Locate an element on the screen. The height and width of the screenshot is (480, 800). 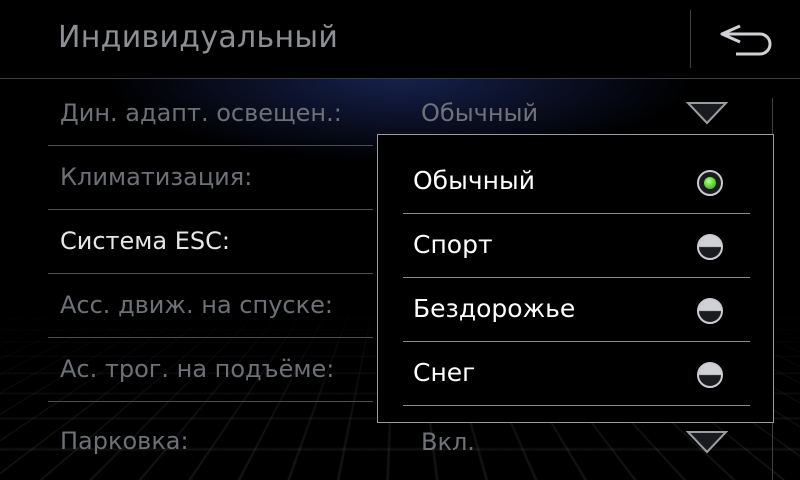
lighting-value-select: Обычный is located at coordinates (479, 113).